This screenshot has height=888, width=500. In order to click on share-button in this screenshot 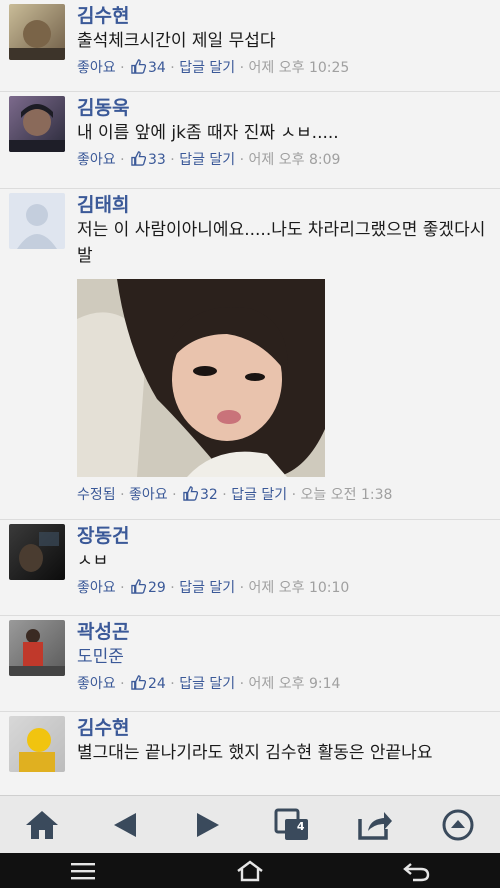, I will do `click(375, 825)`.